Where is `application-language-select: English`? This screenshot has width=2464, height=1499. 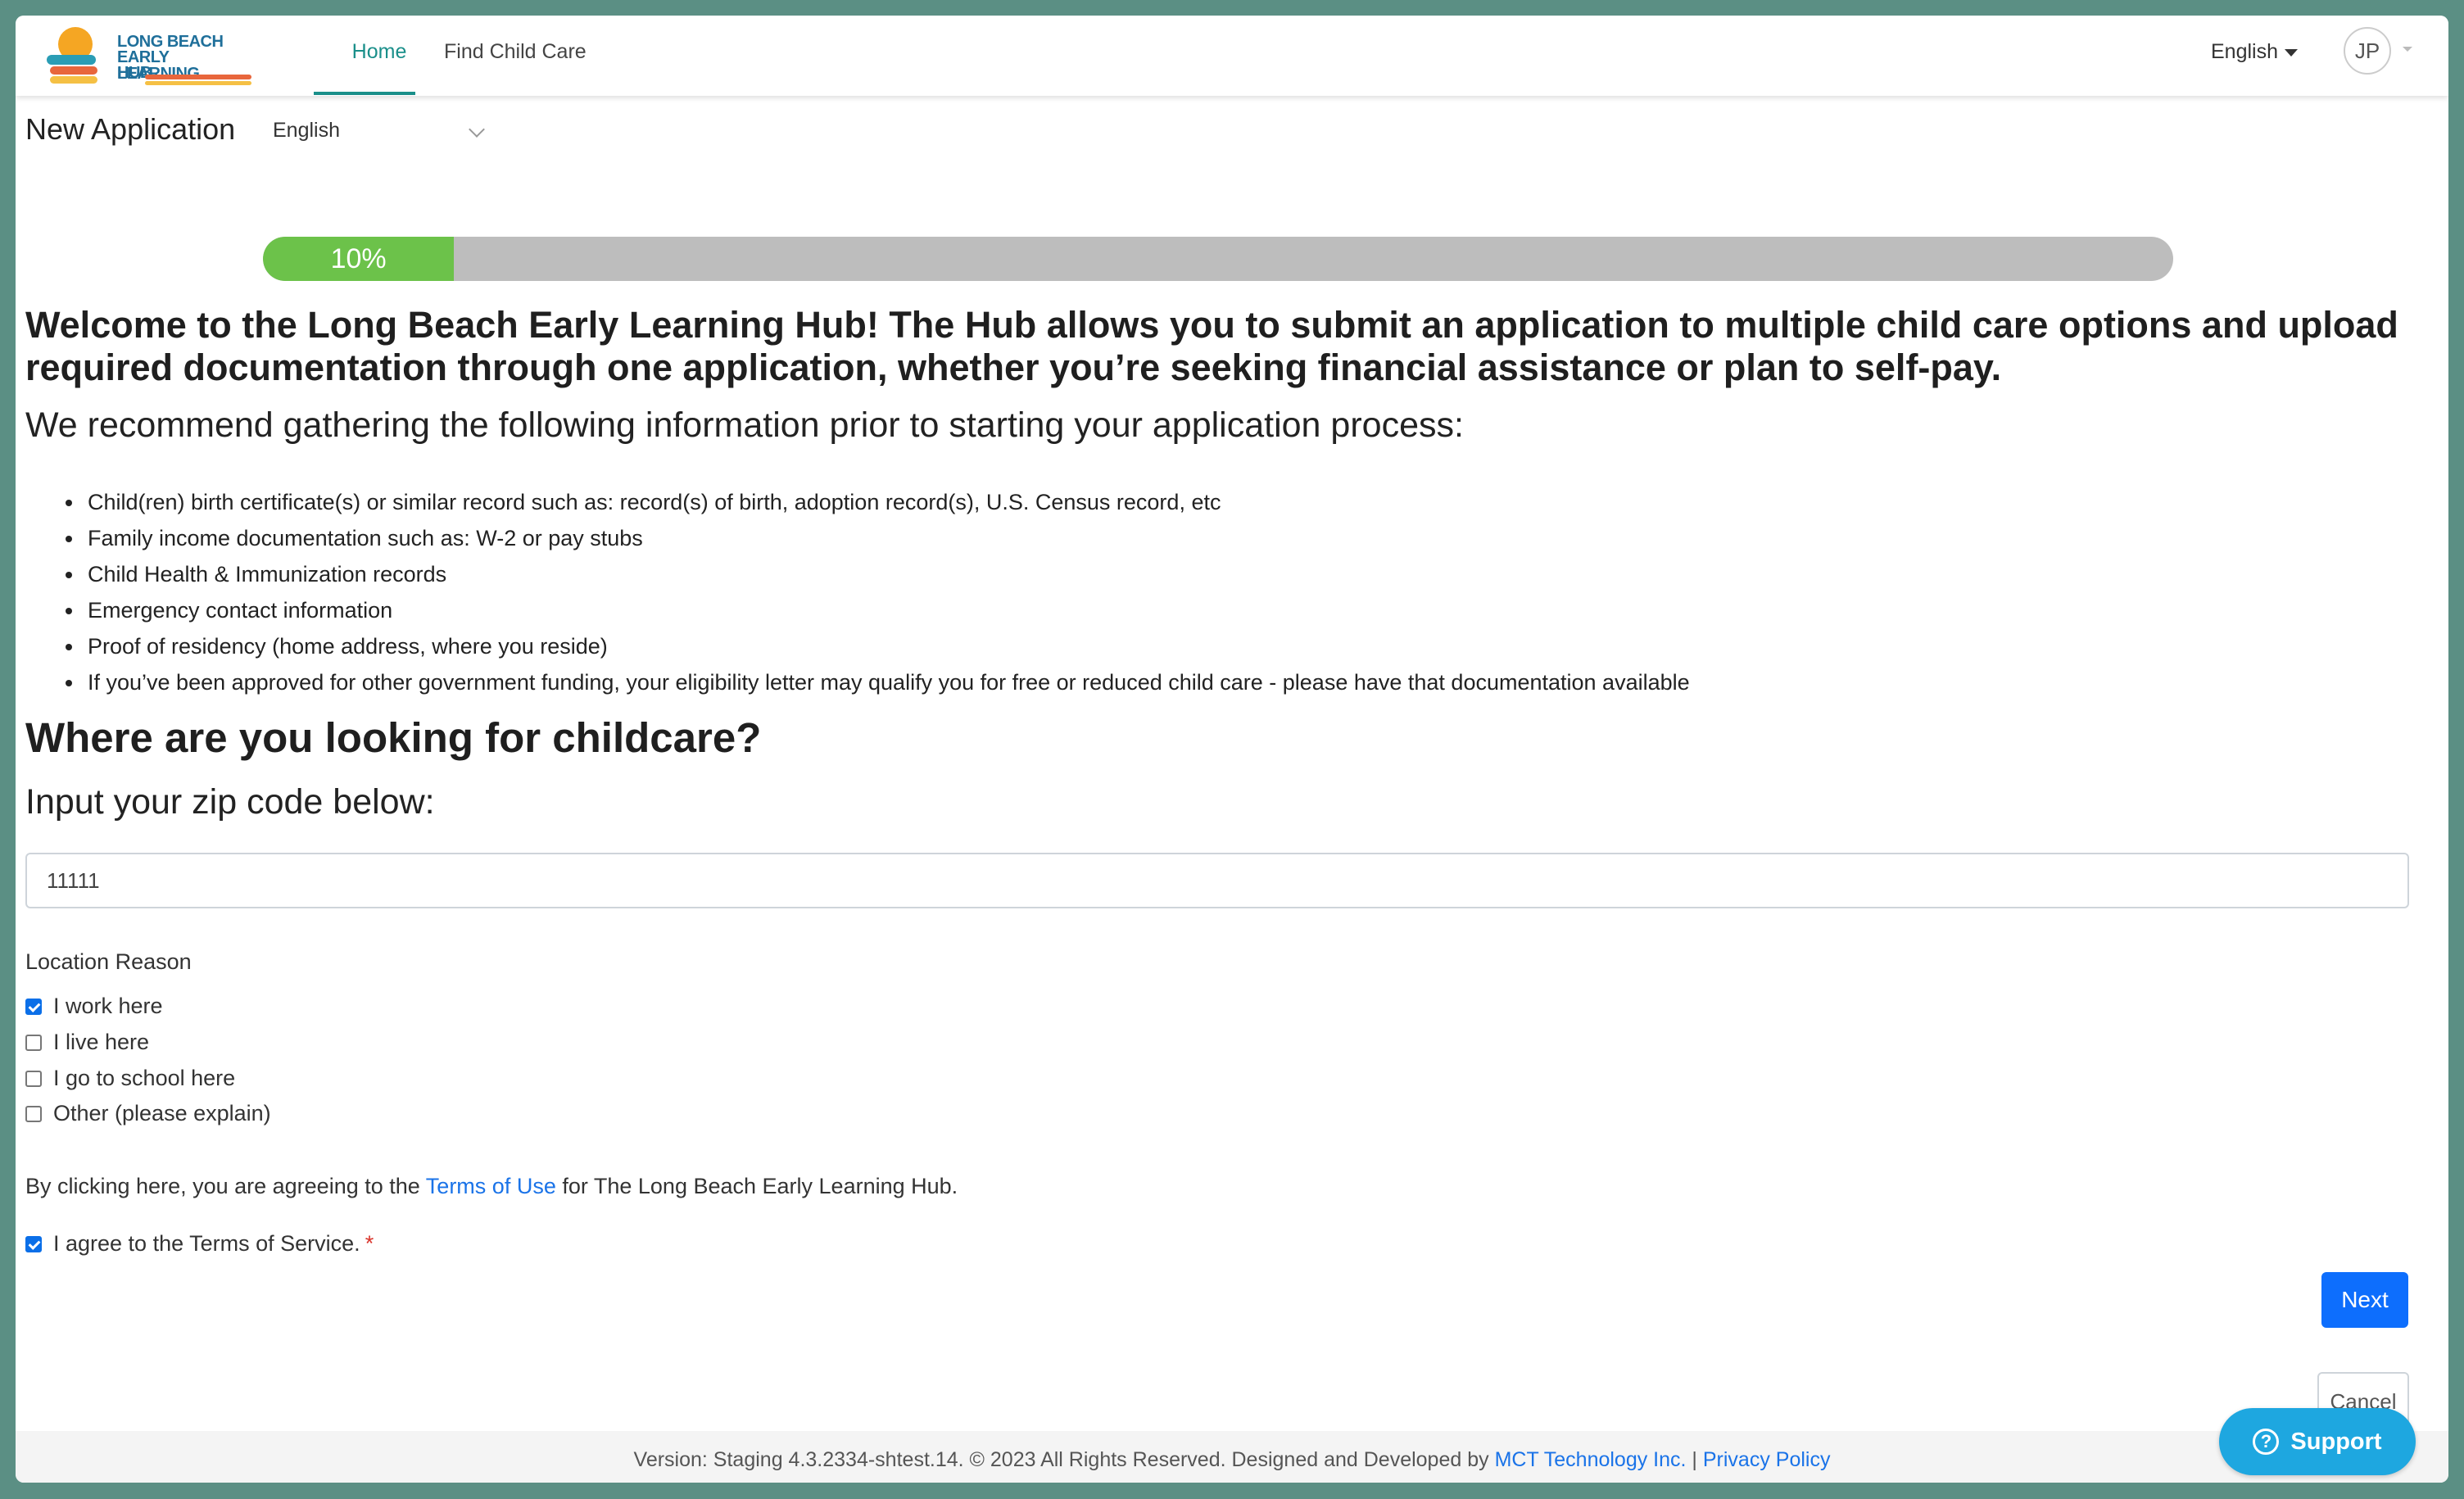
application-language-select: English is located at coordinates (379, 133).